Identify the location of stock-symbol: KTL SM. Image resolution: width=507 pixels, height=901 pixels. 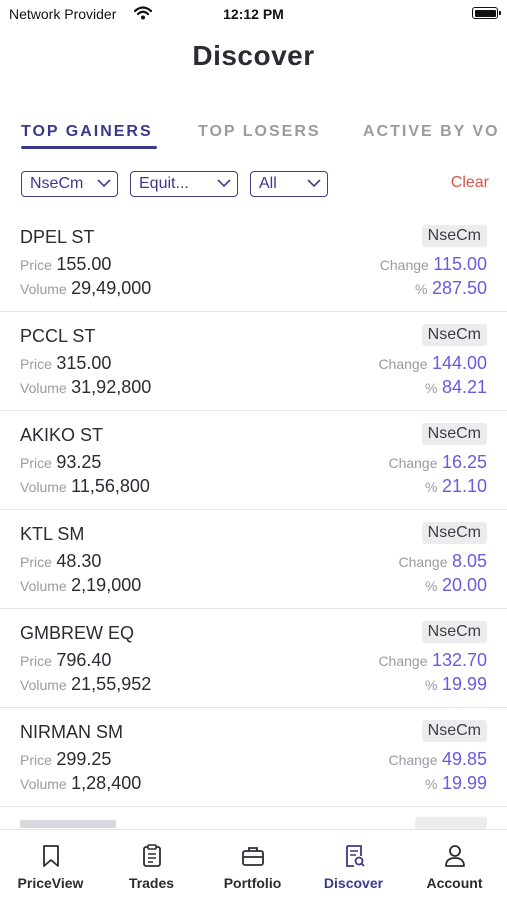
(52, 534).